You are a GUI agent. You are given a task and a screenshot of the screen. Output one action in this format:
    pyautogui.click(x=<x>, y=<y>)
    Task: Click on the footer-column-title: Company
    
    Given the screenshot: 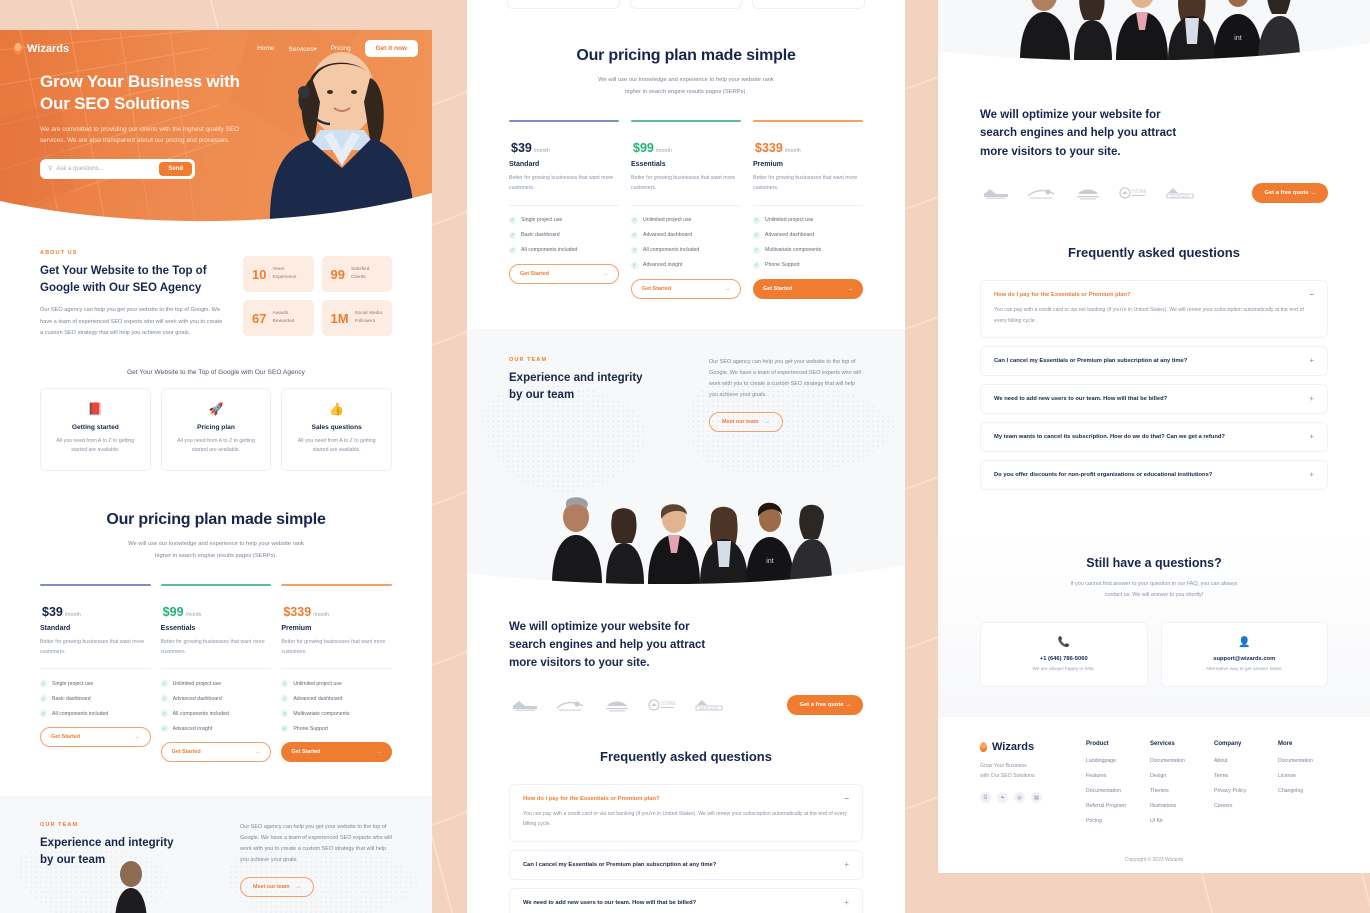 What is the action you would take?
    pyautogui.click(x=1228, y=743)
    